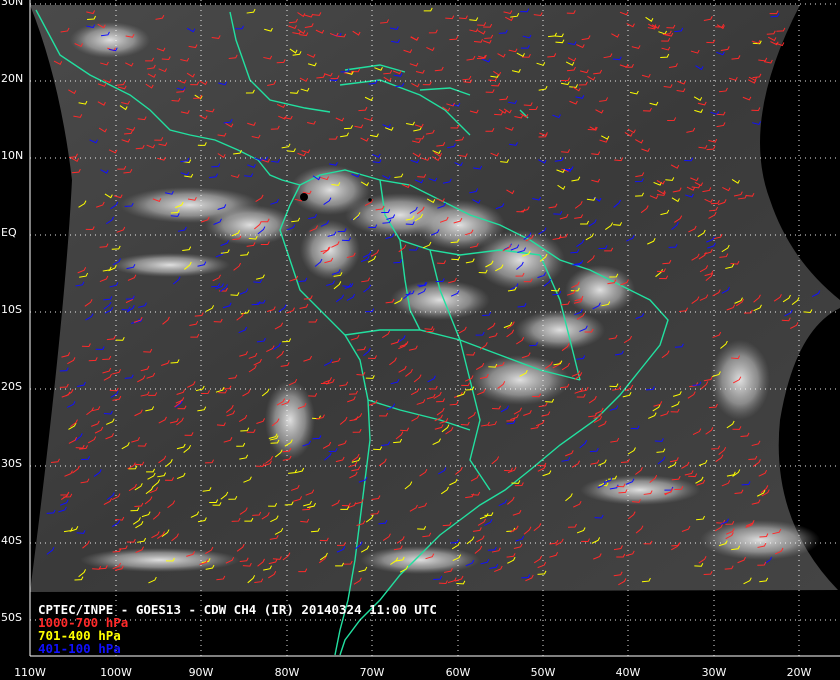 This screenshot has height=680, width=840. What do you see at coordinates (287, 672) in the screenshot?
I see `lon-label-80w: 80W` at bounding box center [287, 672].